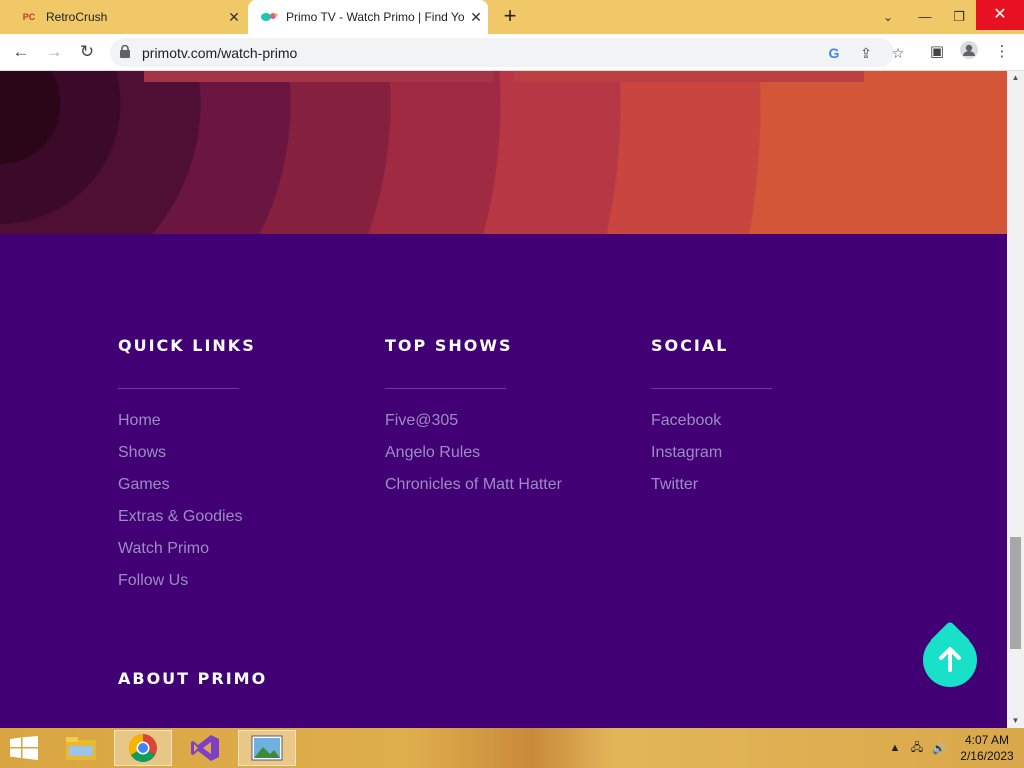 The height and width of the screenshot is (768, 1024). I want to click on windows-start-icon, so click(24, 748).